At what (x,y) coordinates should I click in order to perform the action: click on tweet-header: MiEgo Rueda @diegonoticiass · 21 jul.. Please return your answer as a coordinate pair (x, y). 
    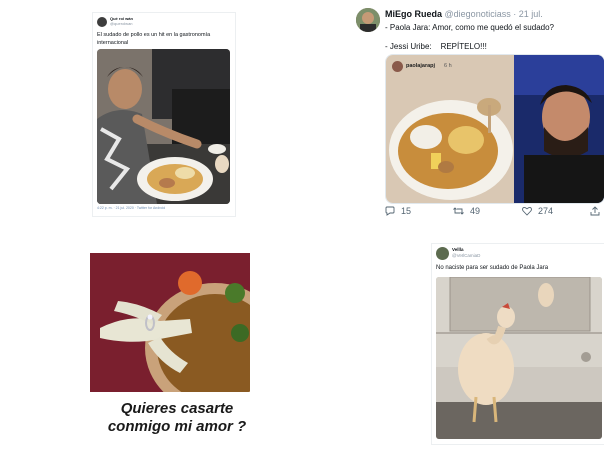
    Looking at the image, I should click on (464, 14).